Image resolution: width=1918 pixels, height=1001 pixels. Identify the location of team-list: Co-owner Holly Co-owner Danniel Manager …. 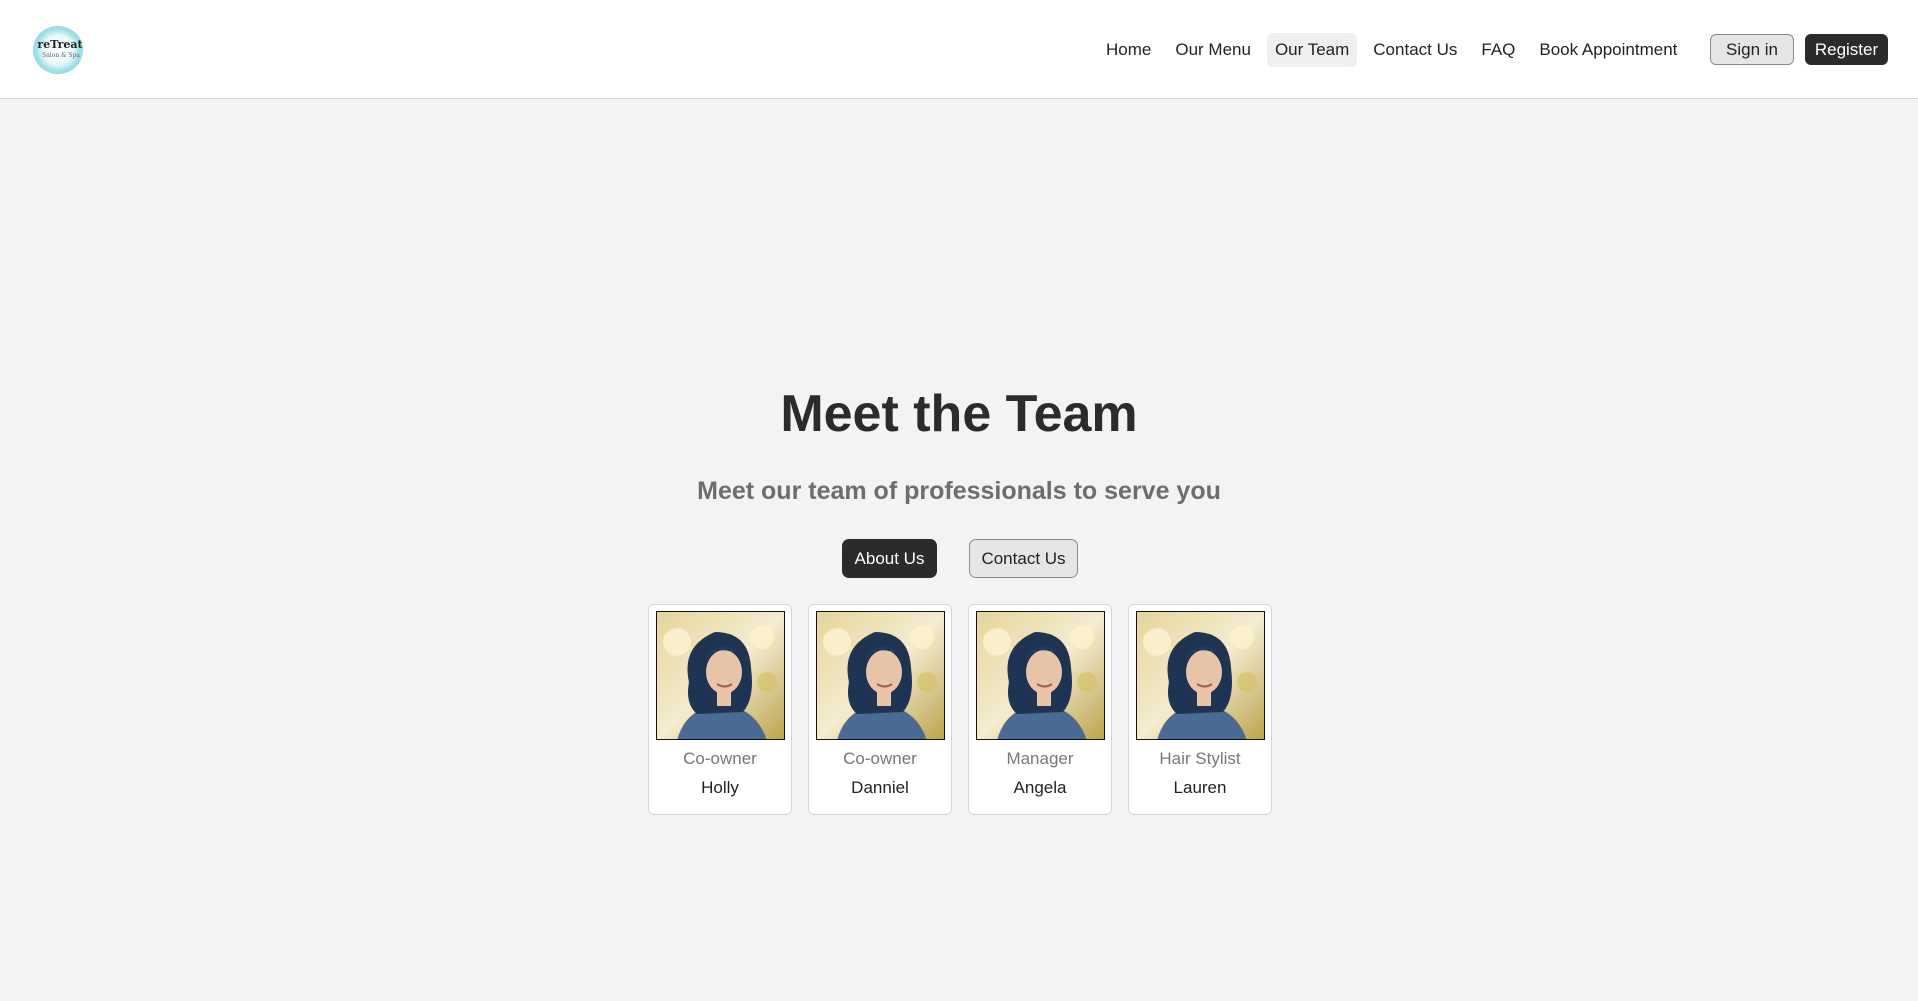
(968, 709).